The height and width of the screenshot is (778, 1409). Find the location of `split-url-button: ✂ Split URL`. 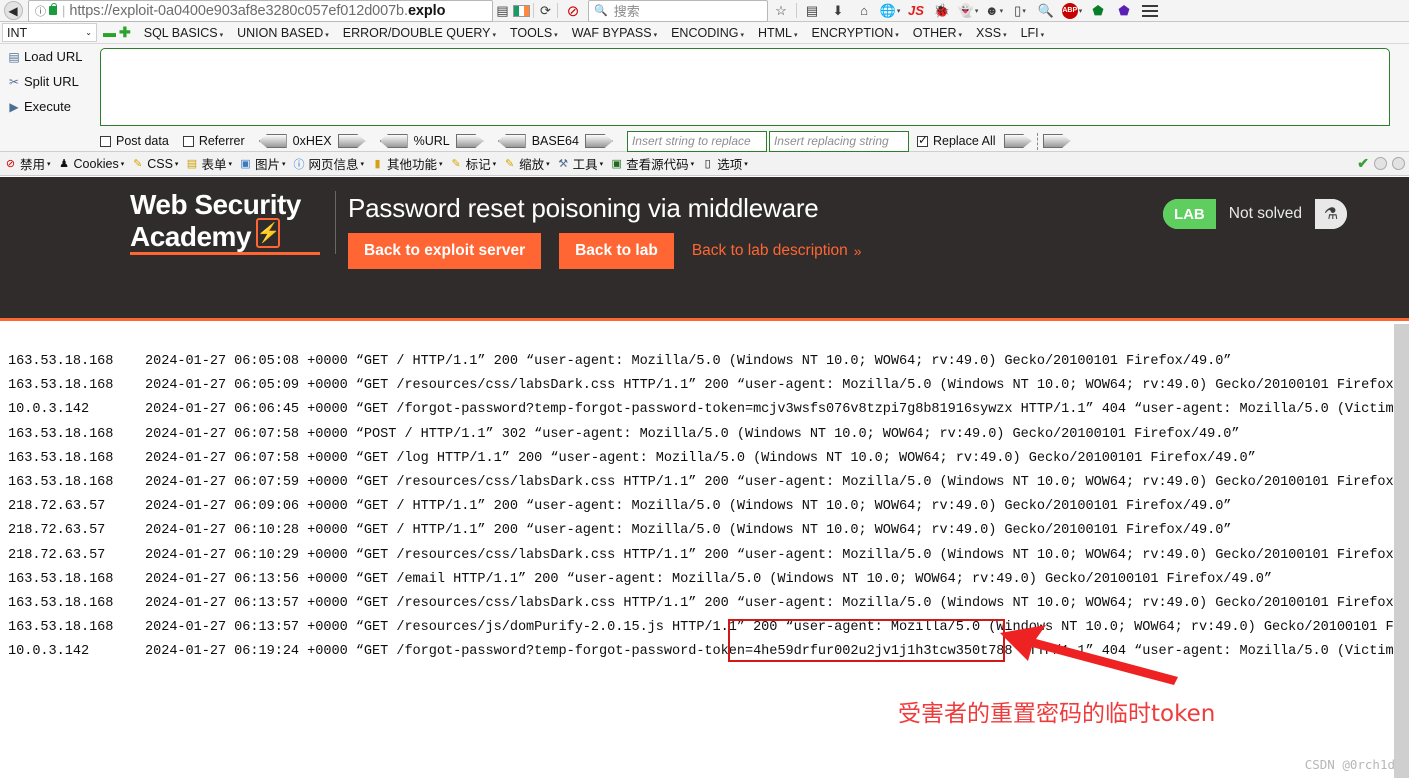

split-url-button: ✂ Split URL is located at coordinates (48, 81).